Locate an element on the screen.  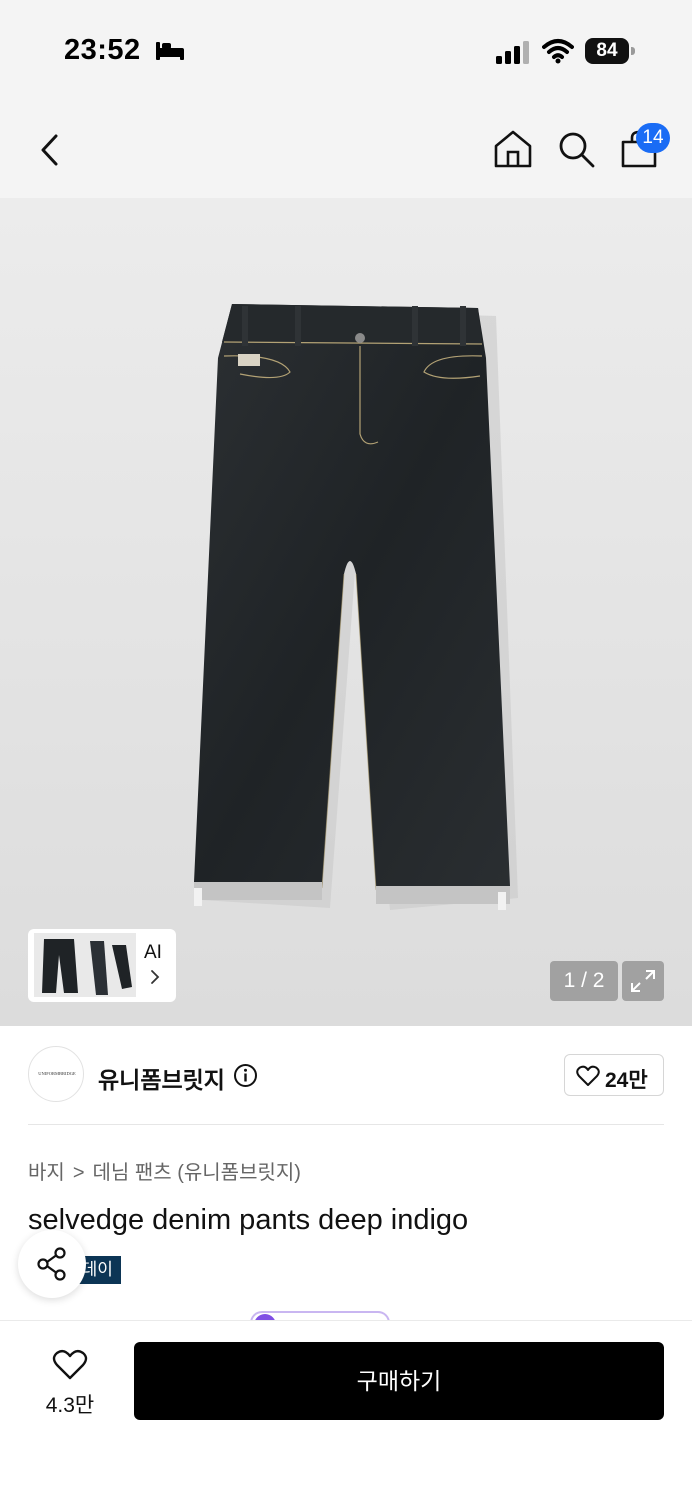
share-icon is located at coordinates (51, 1264).